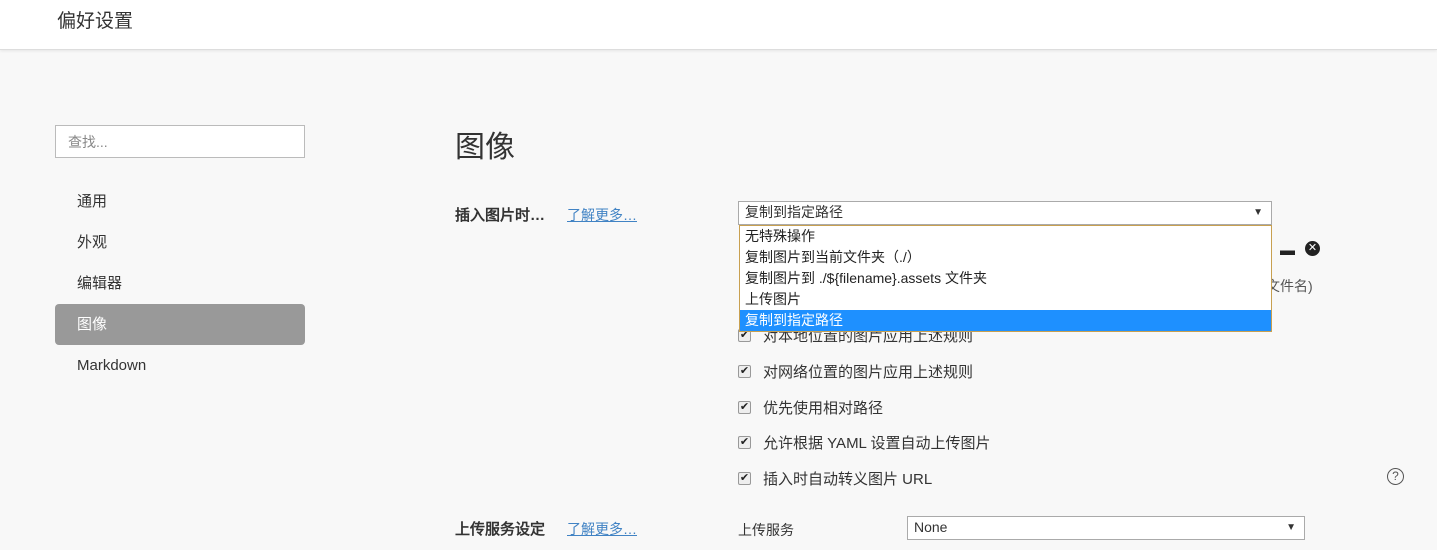 Image resolution: width=1437 pixels, height=550 pixels. Describe the element at coordinates (794, 212) in the screenshot. I see `select-value: 复制到指定路径` at that location.